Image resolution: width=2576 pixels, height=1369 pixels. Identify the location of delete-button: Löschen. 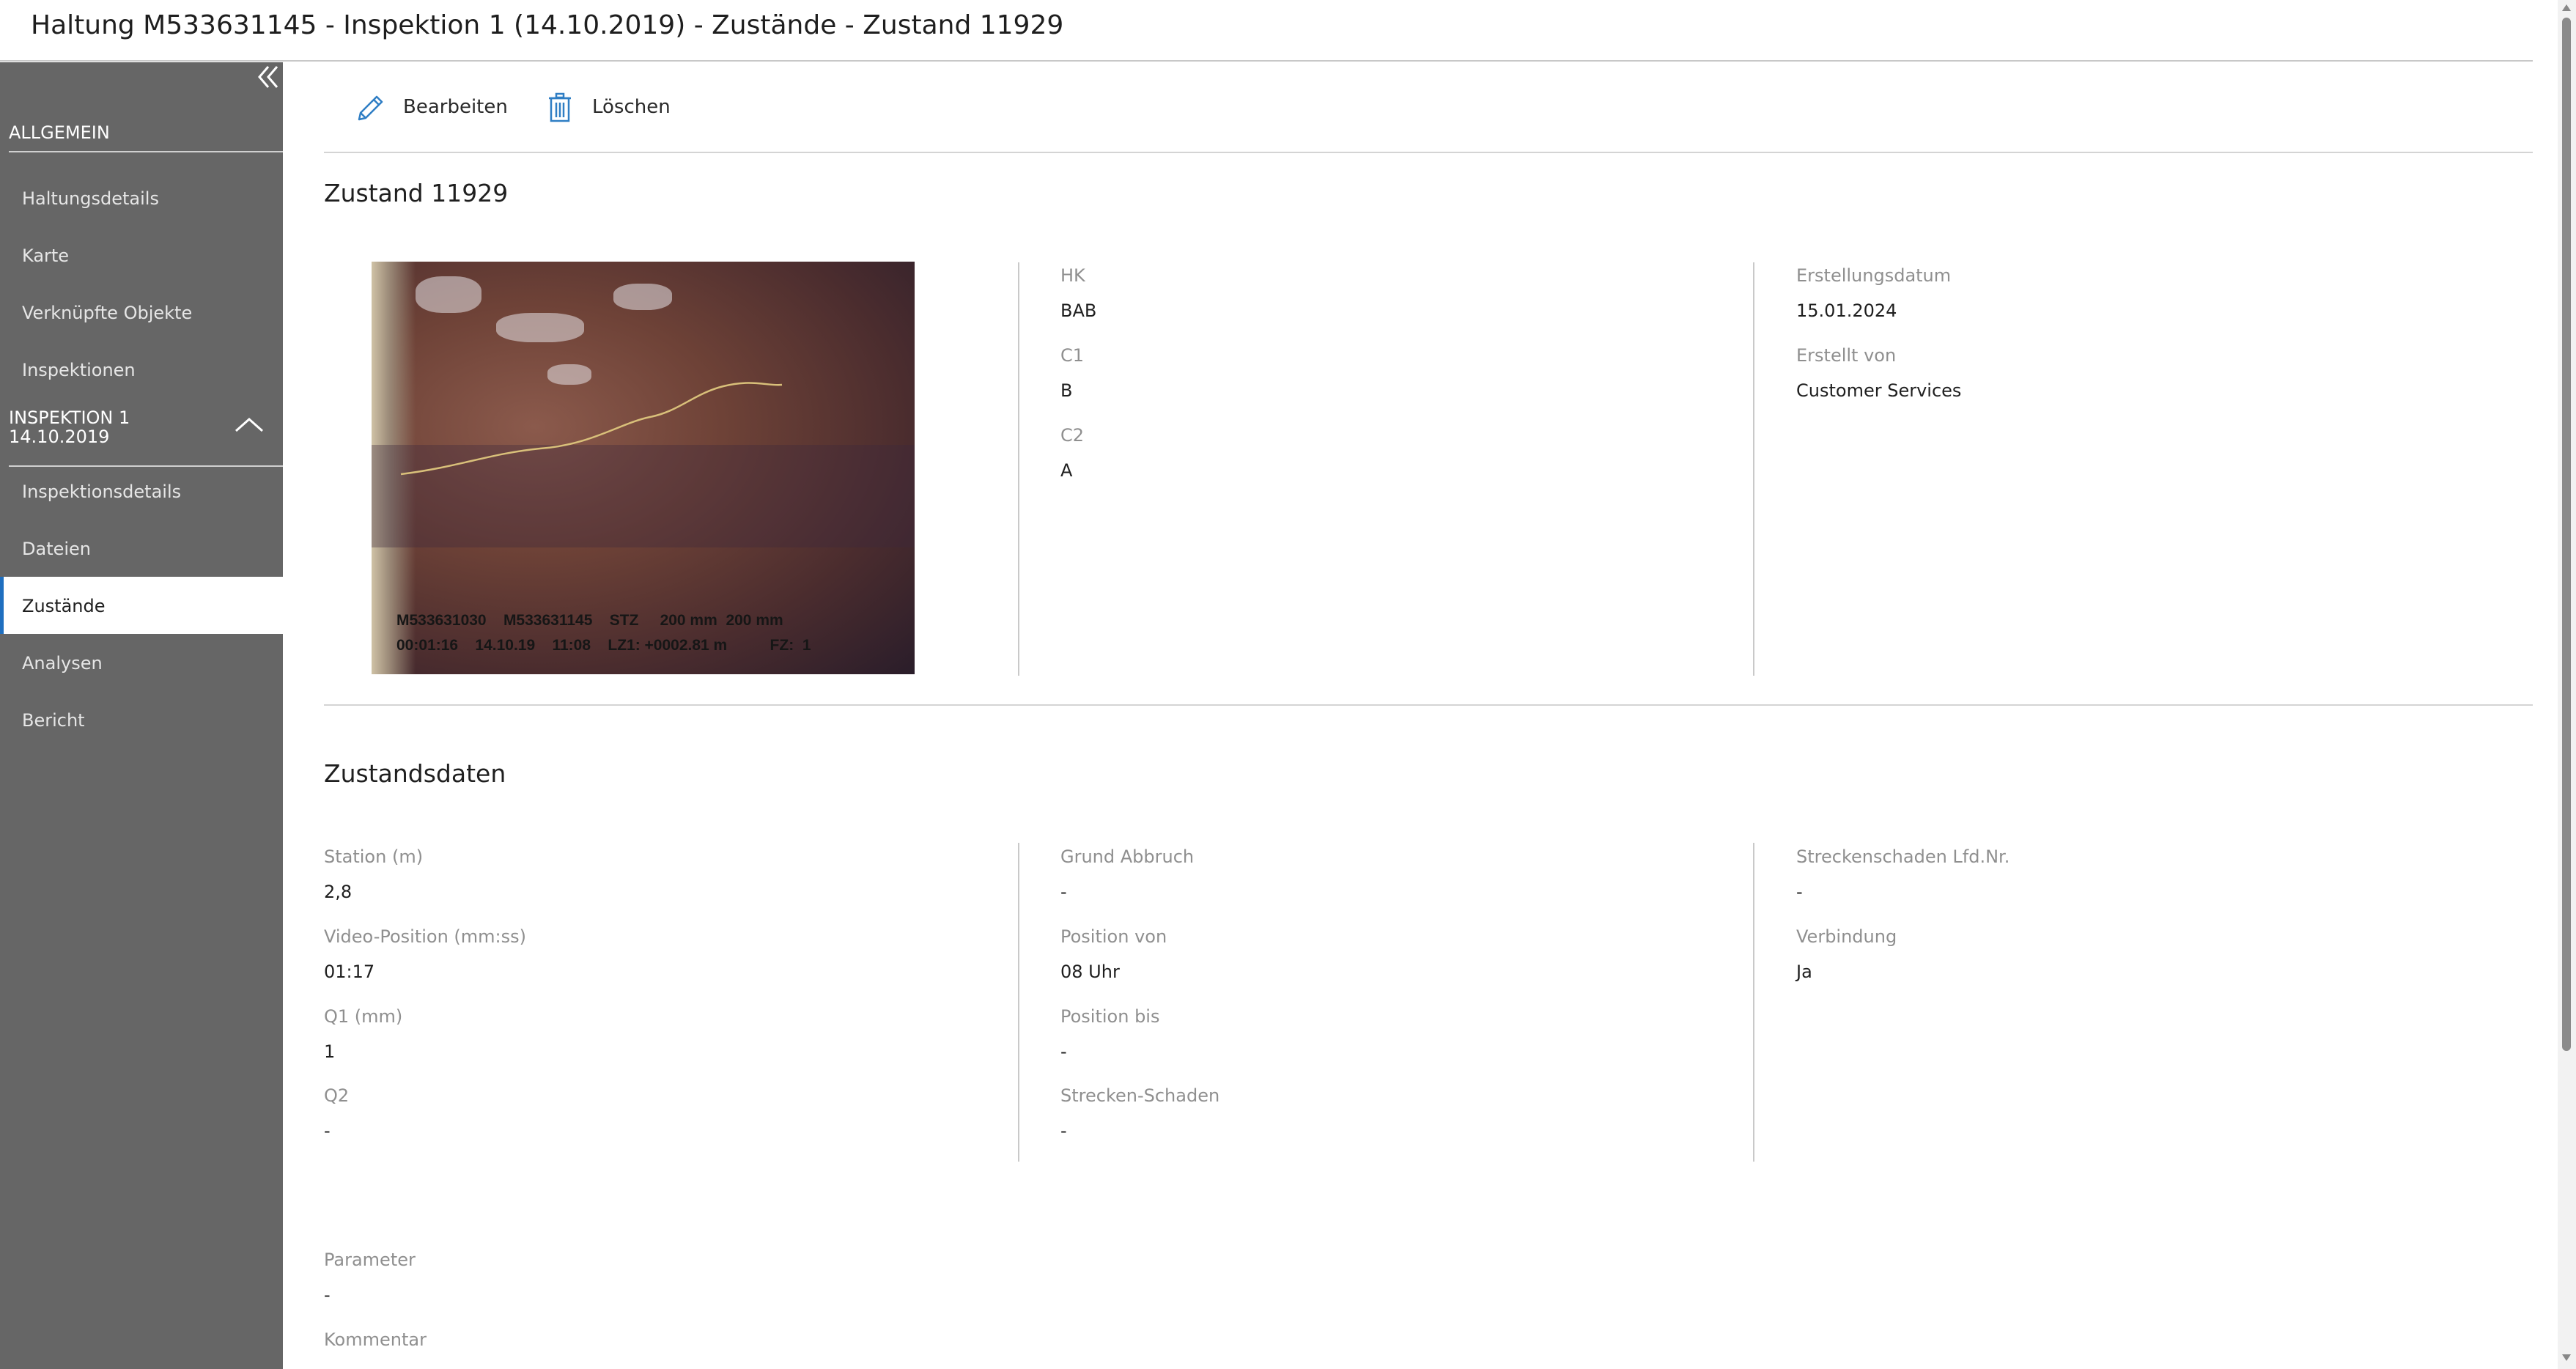
(612, 107).